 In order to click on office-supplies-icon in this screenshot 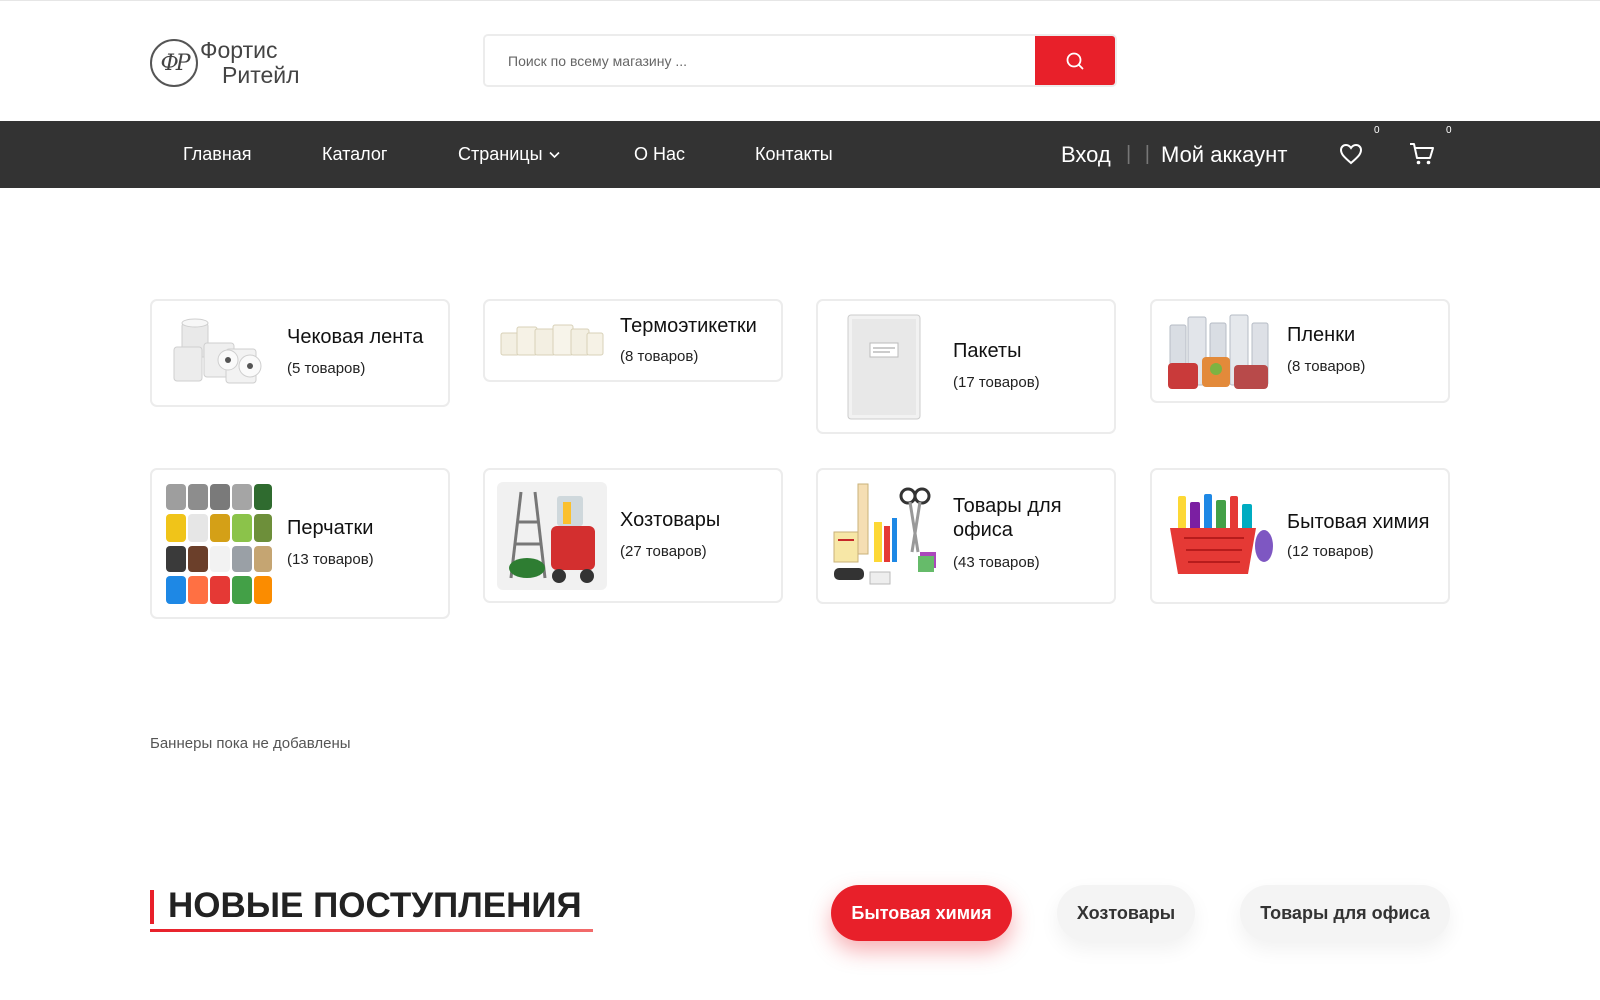, I will do `click(885, 537)`.